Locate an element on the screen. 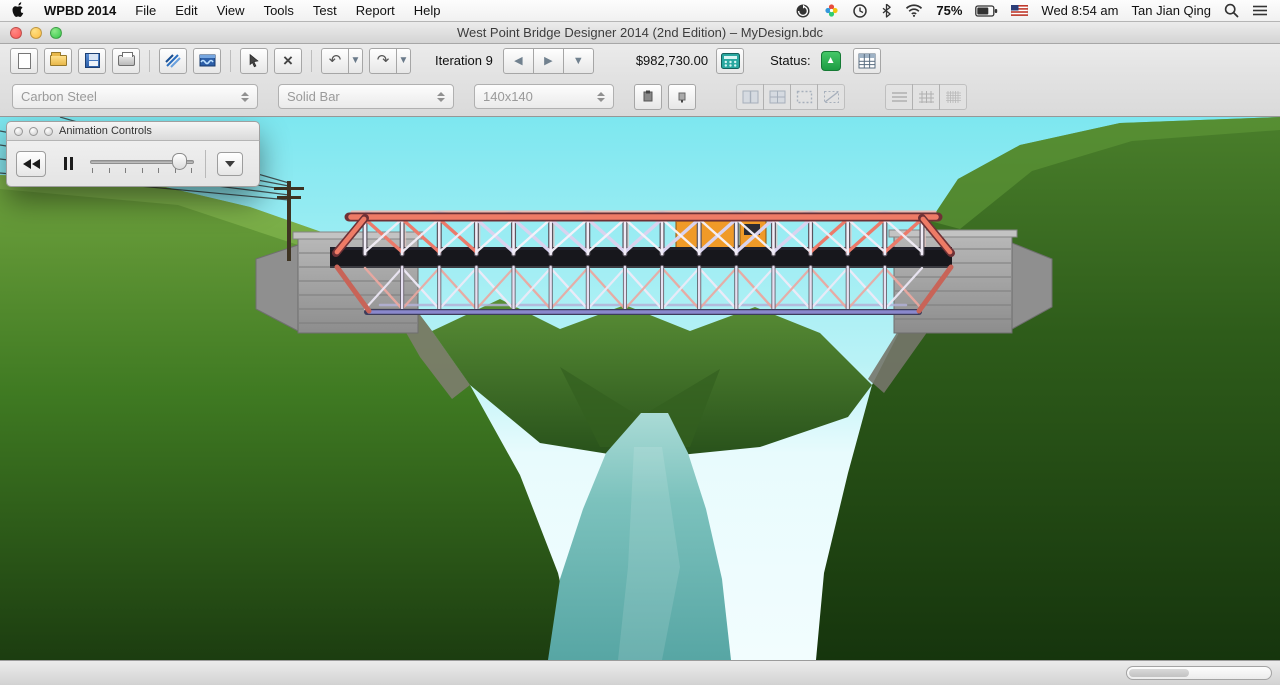 The image size is (1280, 685). redo-menu-button: ▼ is located at coordinates (403, 60).